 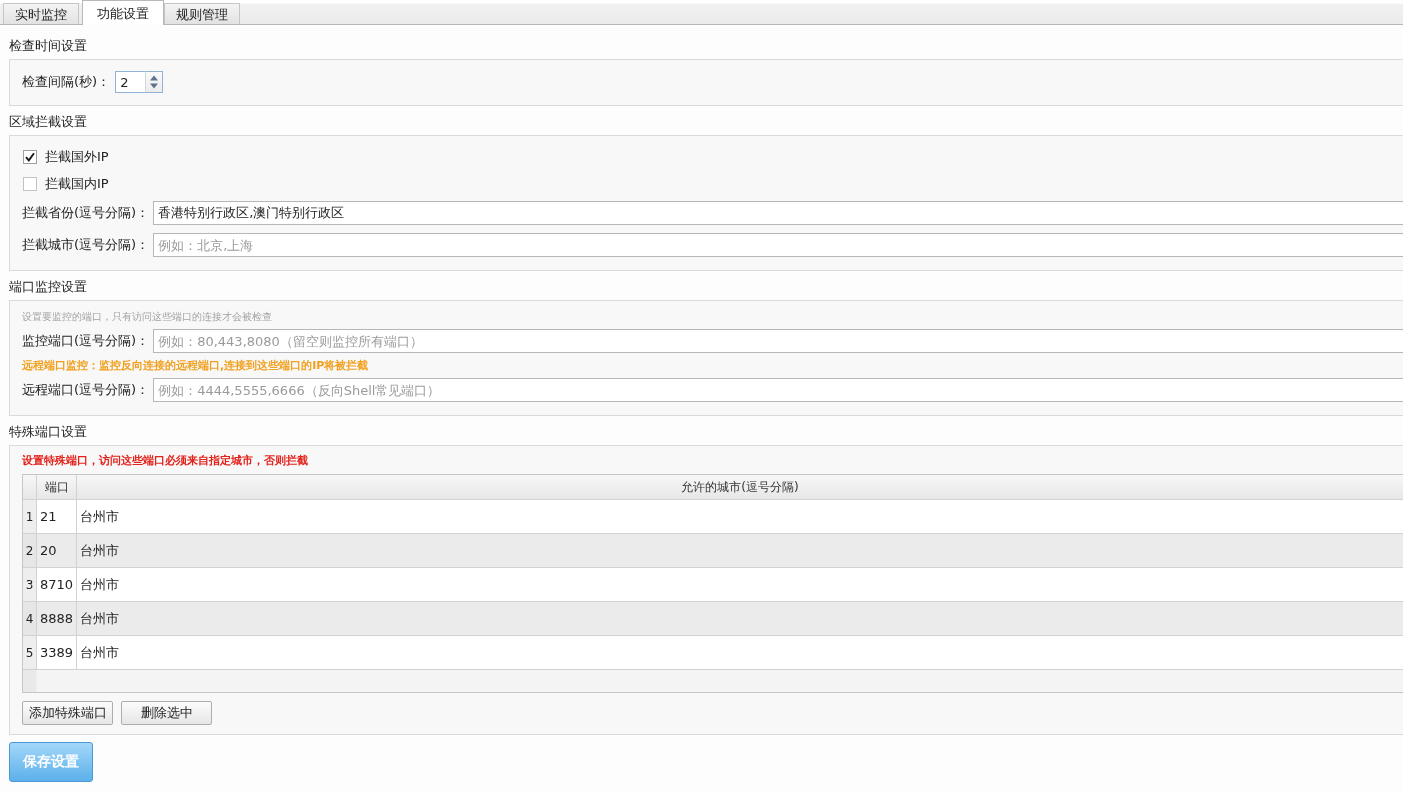 What do you see at coordinates (778, 390) in the screenshot?
I see `text-field: 例如：4444,5555,6666（反向Shell常见端口）` at bounding box center [778, 390].